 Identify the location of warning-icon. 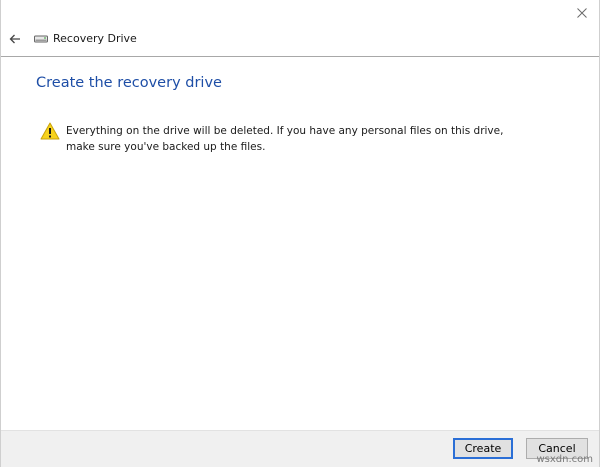
(50, 131).